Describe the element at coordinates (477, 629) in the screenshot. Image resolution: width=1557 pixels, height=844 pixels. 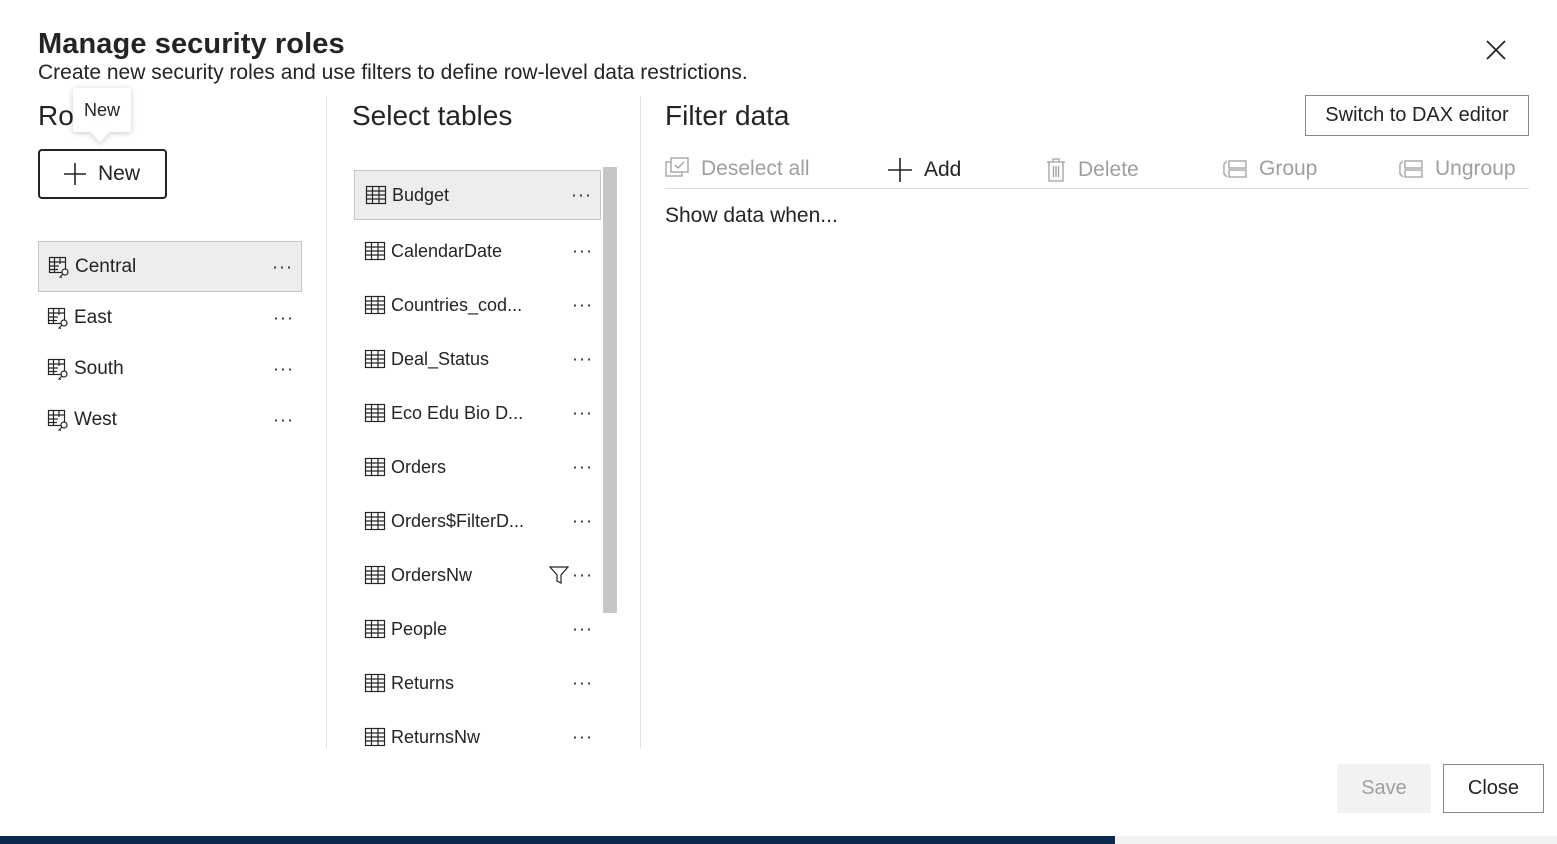
I see `table-item: People ···` at that location.